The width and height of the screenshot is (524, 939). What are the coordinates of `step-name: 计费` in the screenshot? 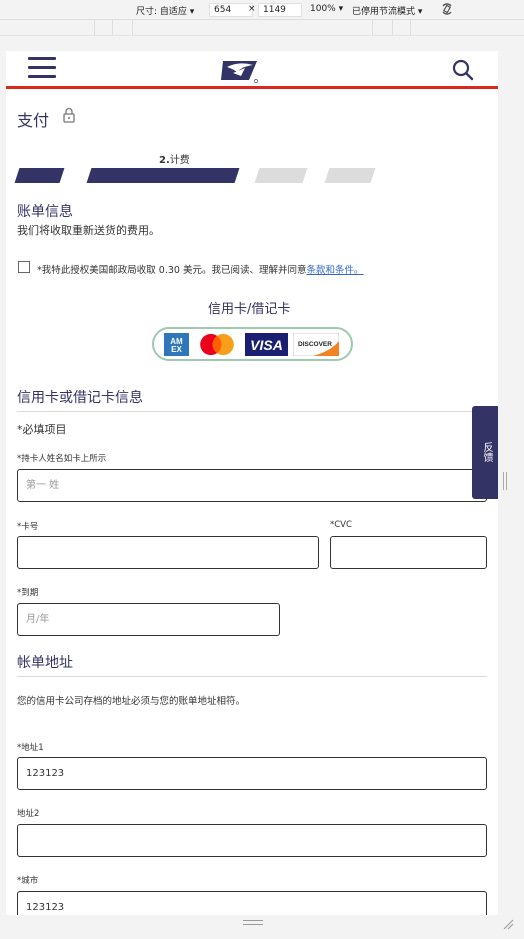 It's located at (179, 160).